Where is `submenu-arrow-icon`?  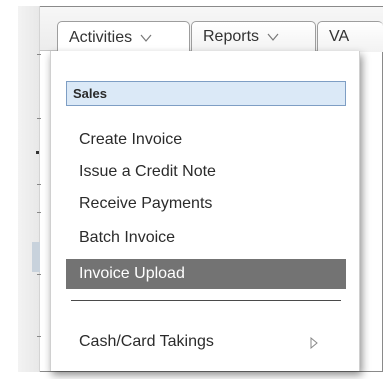
submenu-arrow-icon is located at coordinates (314, 345).